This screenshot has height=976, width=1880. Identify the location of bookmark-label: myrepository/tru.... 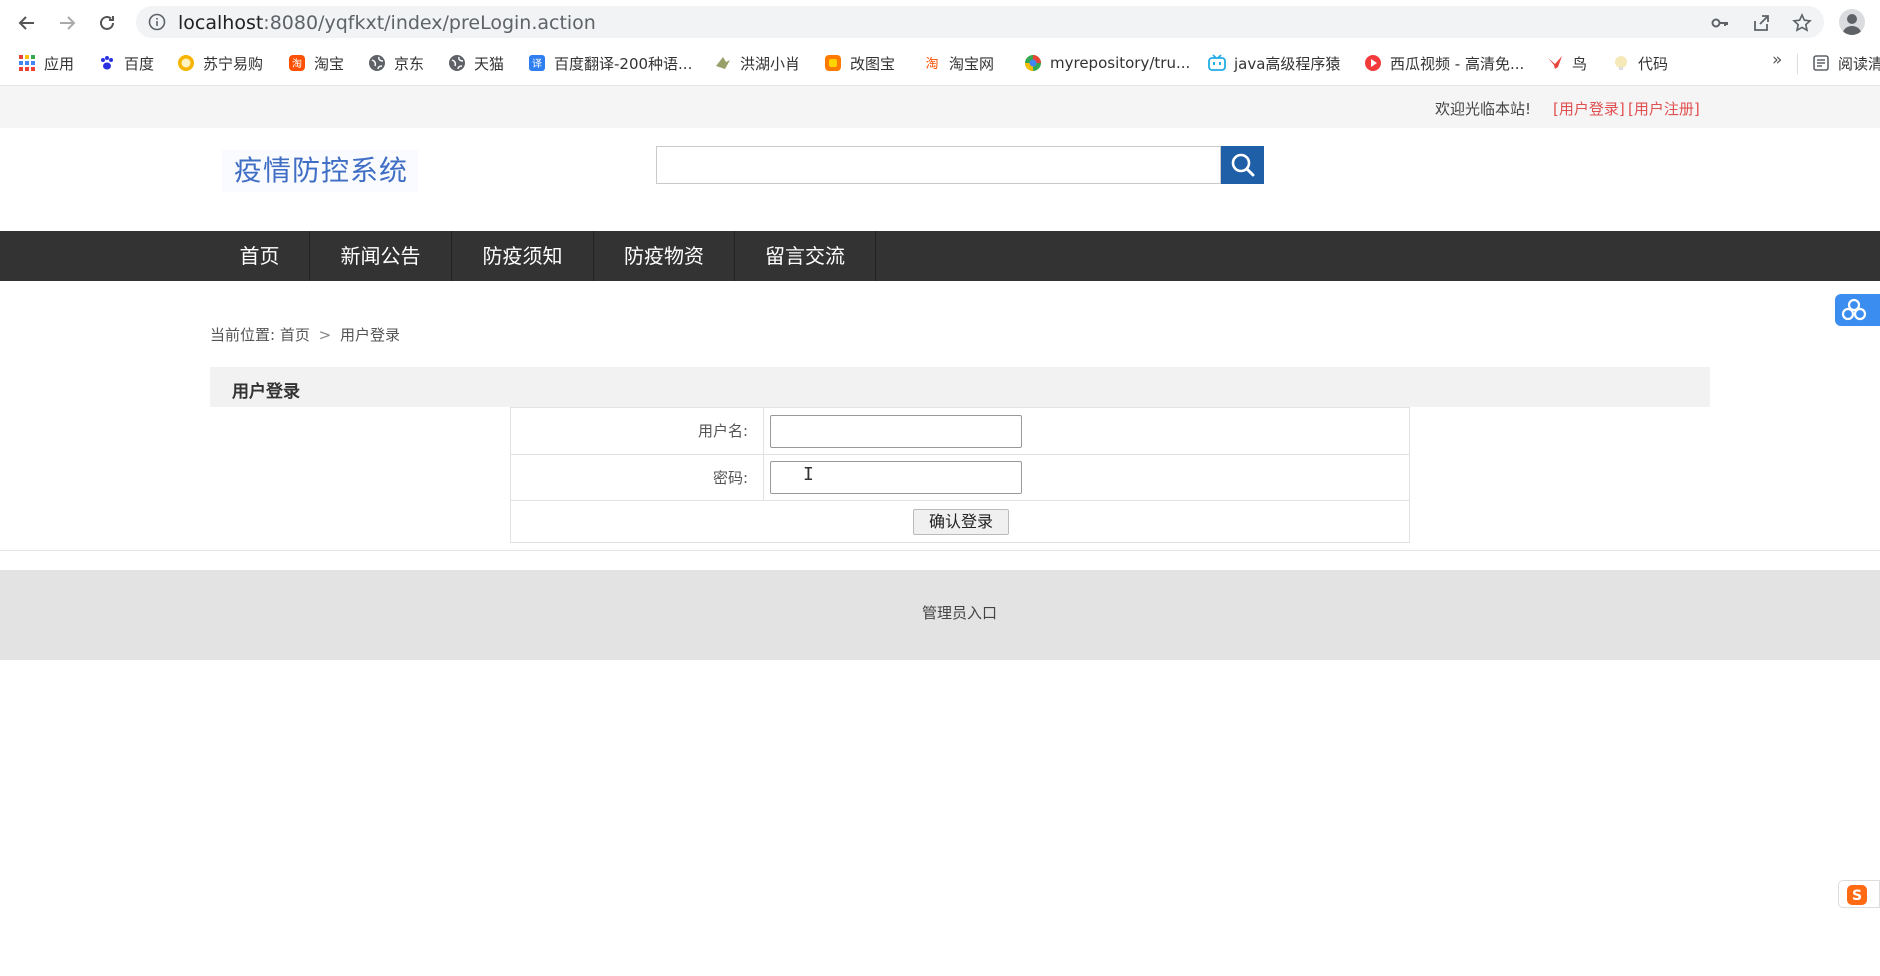
(1120, 63).